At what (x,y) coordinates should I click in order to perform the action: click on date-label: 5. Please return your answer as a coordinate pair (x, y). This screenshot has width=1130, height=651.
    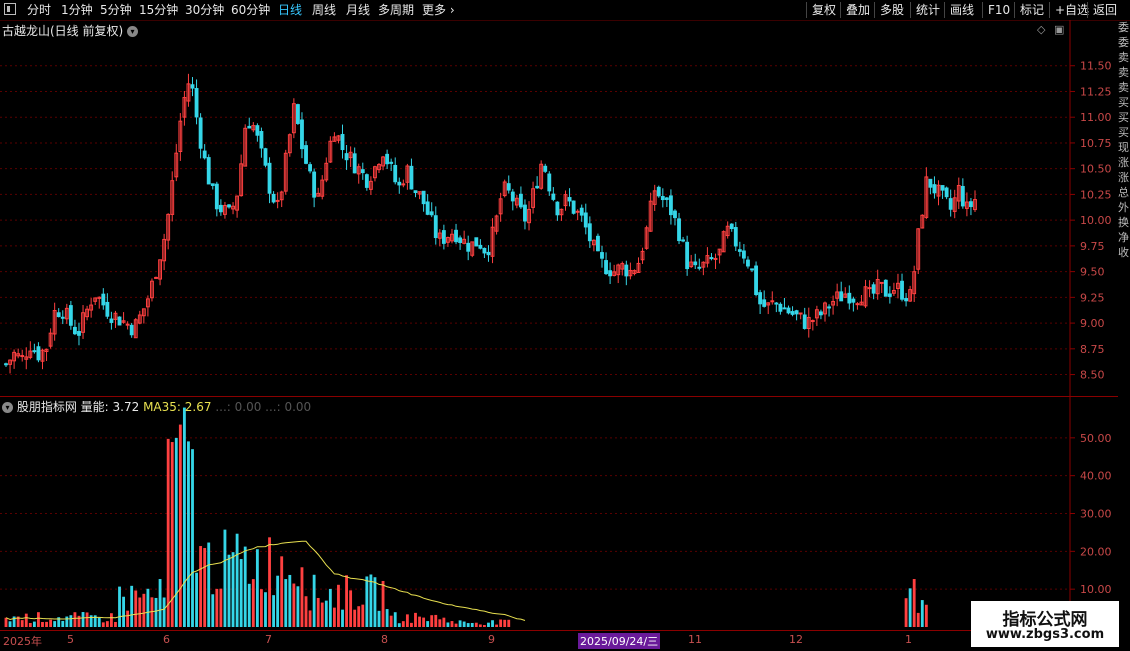
    Looking at the image, I should click on (70, 639).